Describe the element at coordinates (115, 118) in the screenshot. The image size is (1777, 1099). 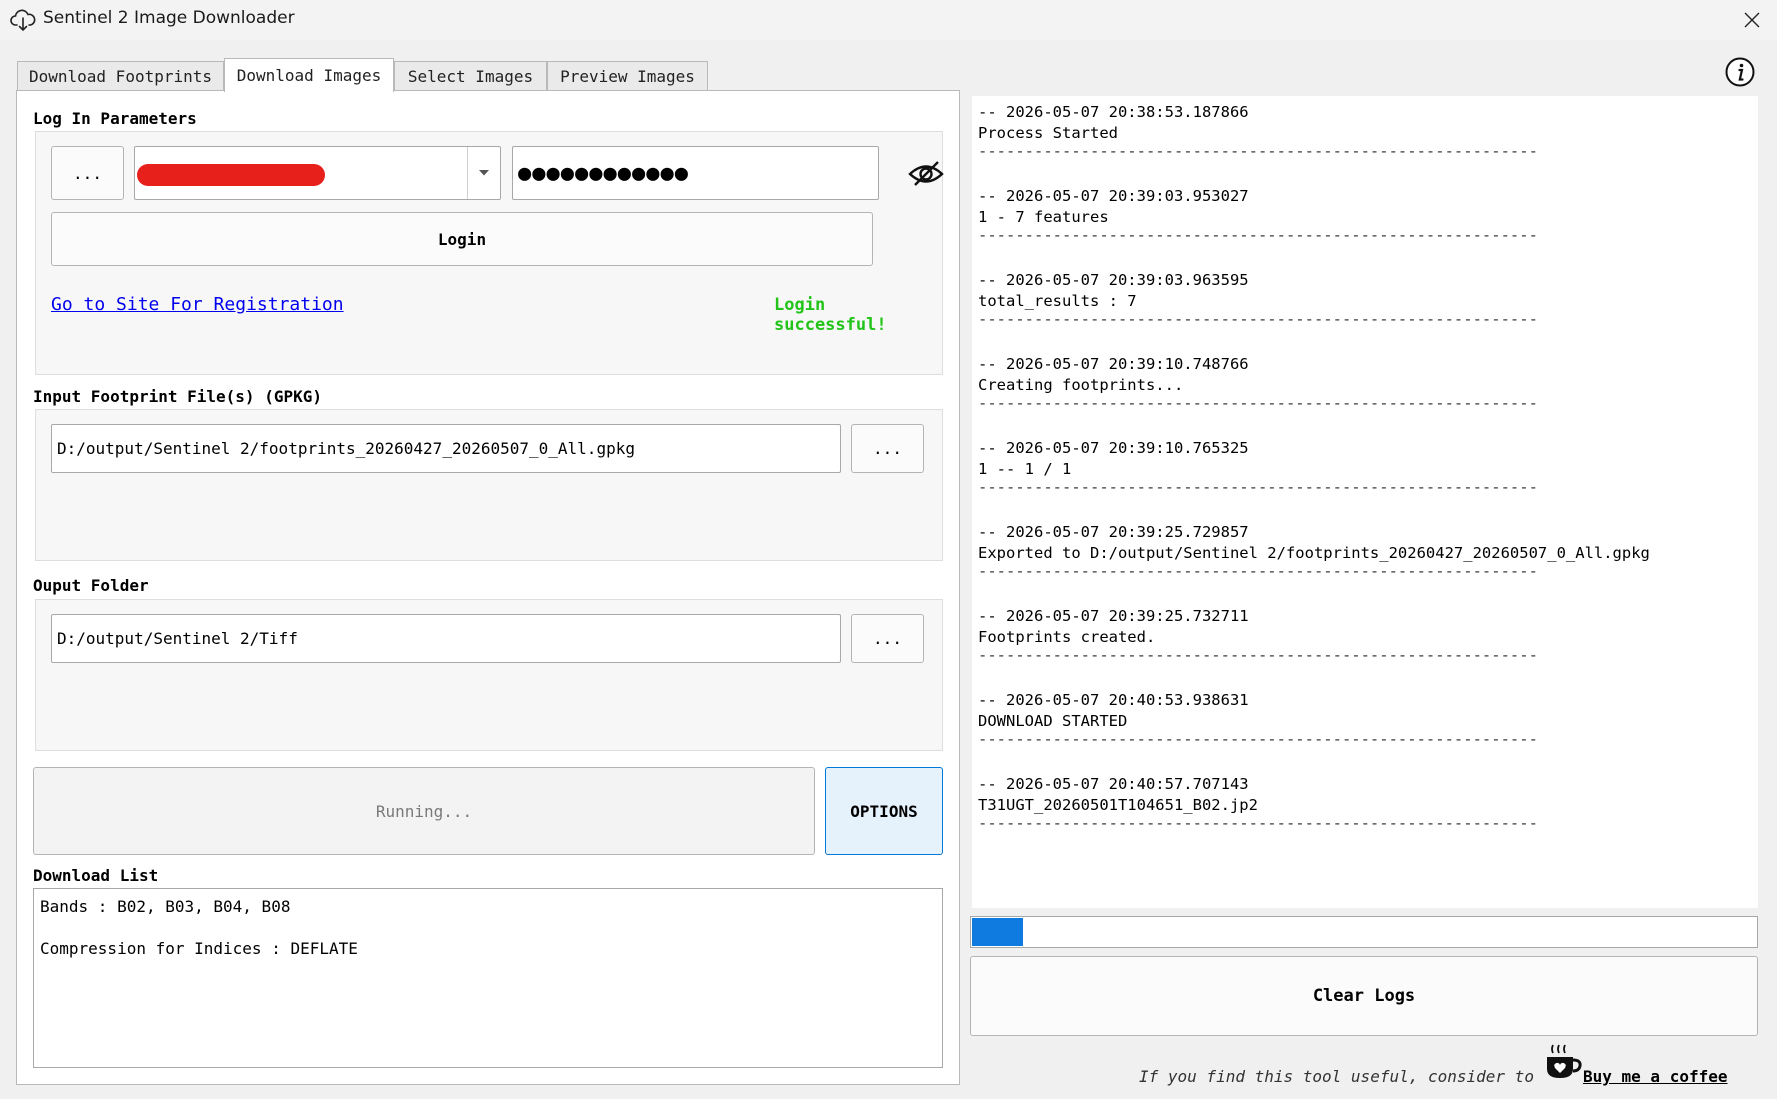
I see `login-group-label: Log In Parameters` at that location.